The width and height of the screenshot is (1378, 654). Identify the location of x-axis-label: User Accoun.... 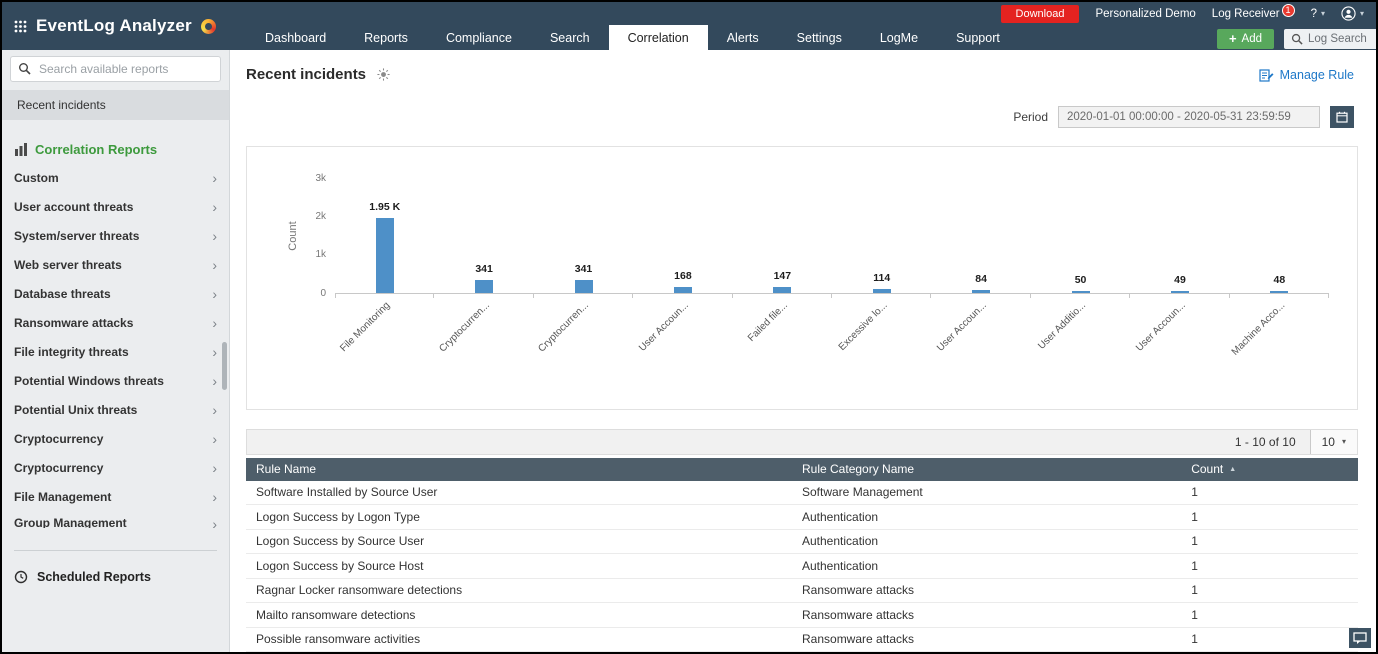
(1160, 326).